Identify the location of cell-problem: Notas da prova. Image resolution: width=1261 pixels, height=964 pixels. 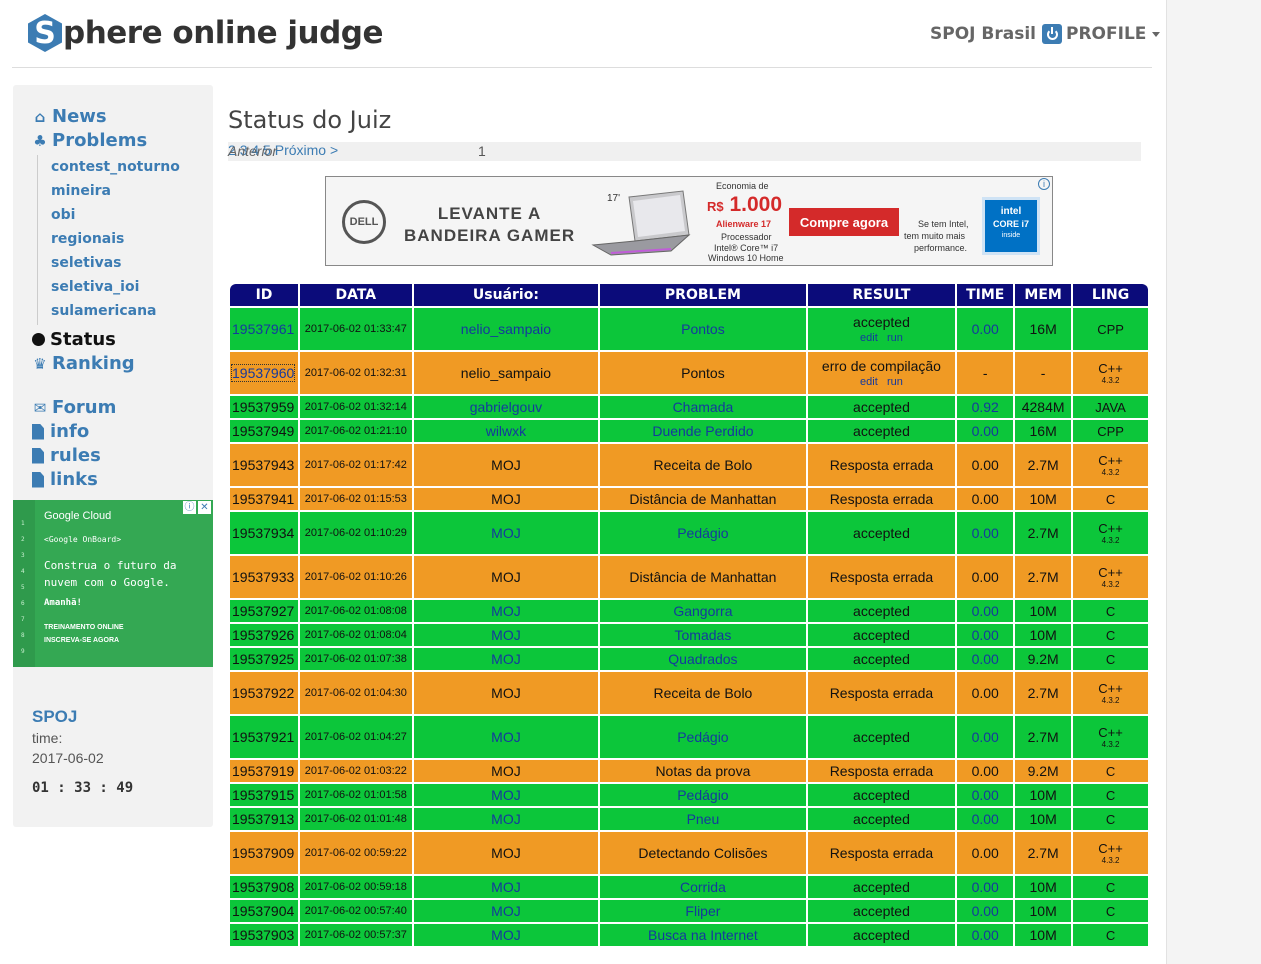
(703, 771).